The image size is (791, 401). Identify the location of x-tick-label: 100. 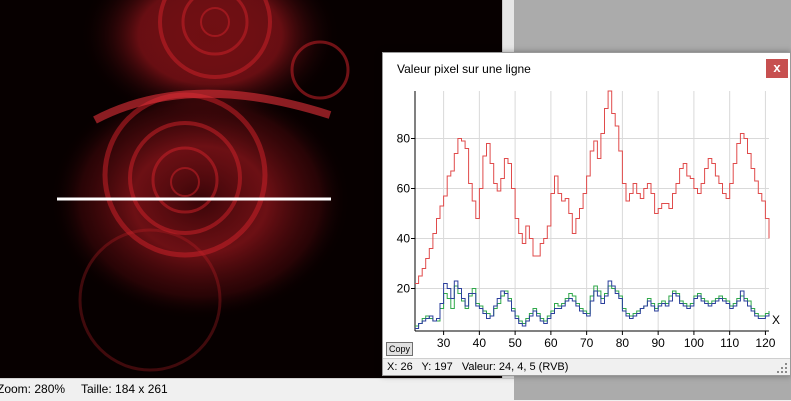
(694, 343).